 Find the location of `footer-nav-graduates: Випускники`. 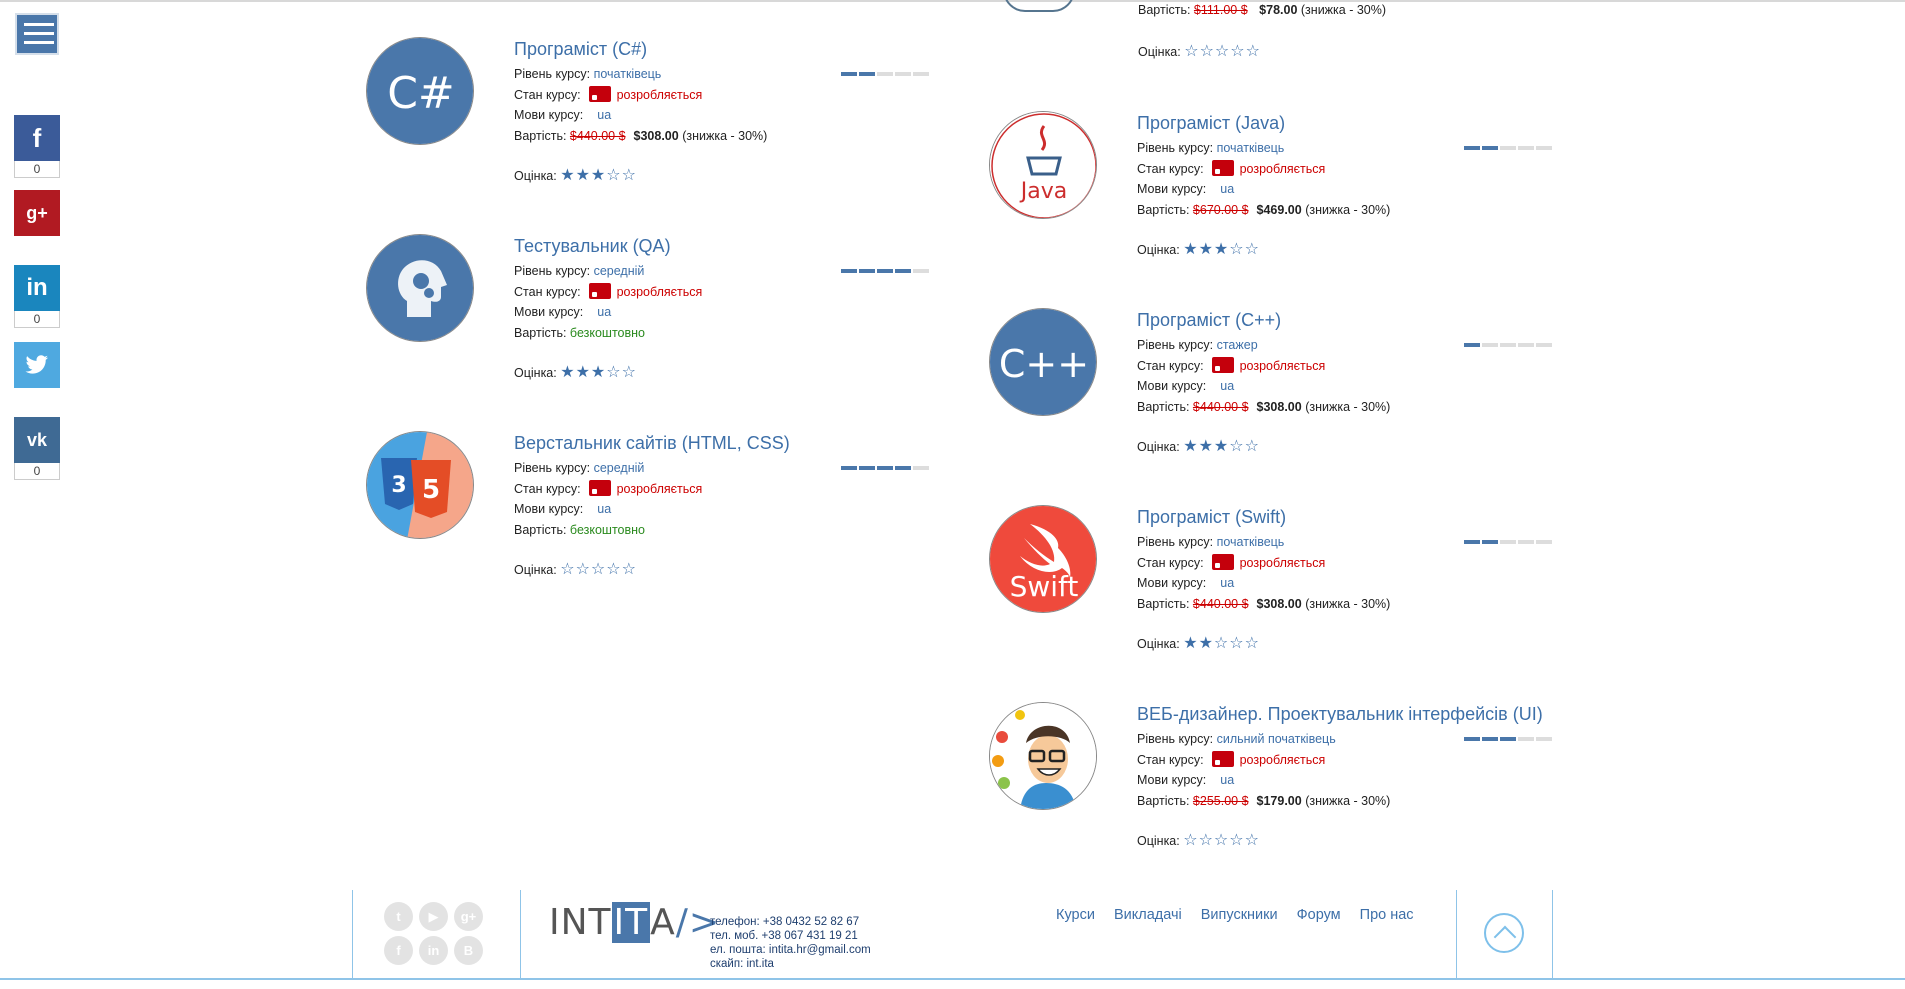

footer-nav-graduates: Випускники is located at coordinates (1239, 915).